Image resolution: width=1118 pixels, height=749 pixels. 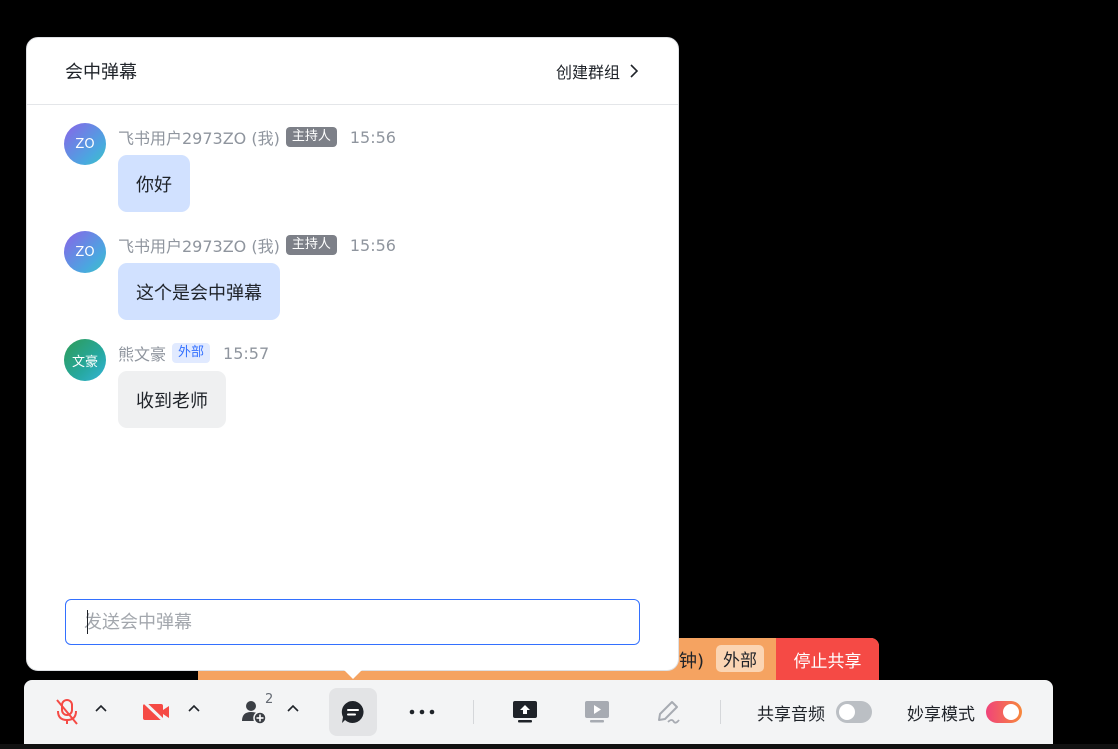 What do you see at coordinates (827, 659) in the screenshot?
I see `stop-share-button: 停止共享` at bounding box center [827, 659].